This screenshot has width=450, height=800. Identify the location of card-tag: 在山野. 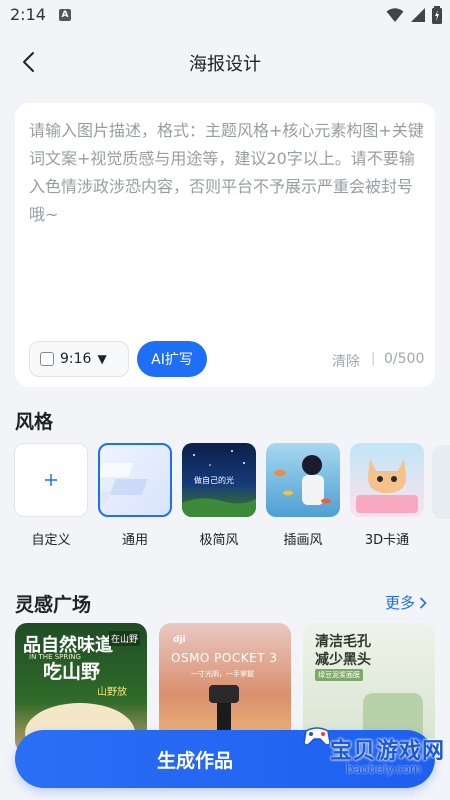
(125, 638).